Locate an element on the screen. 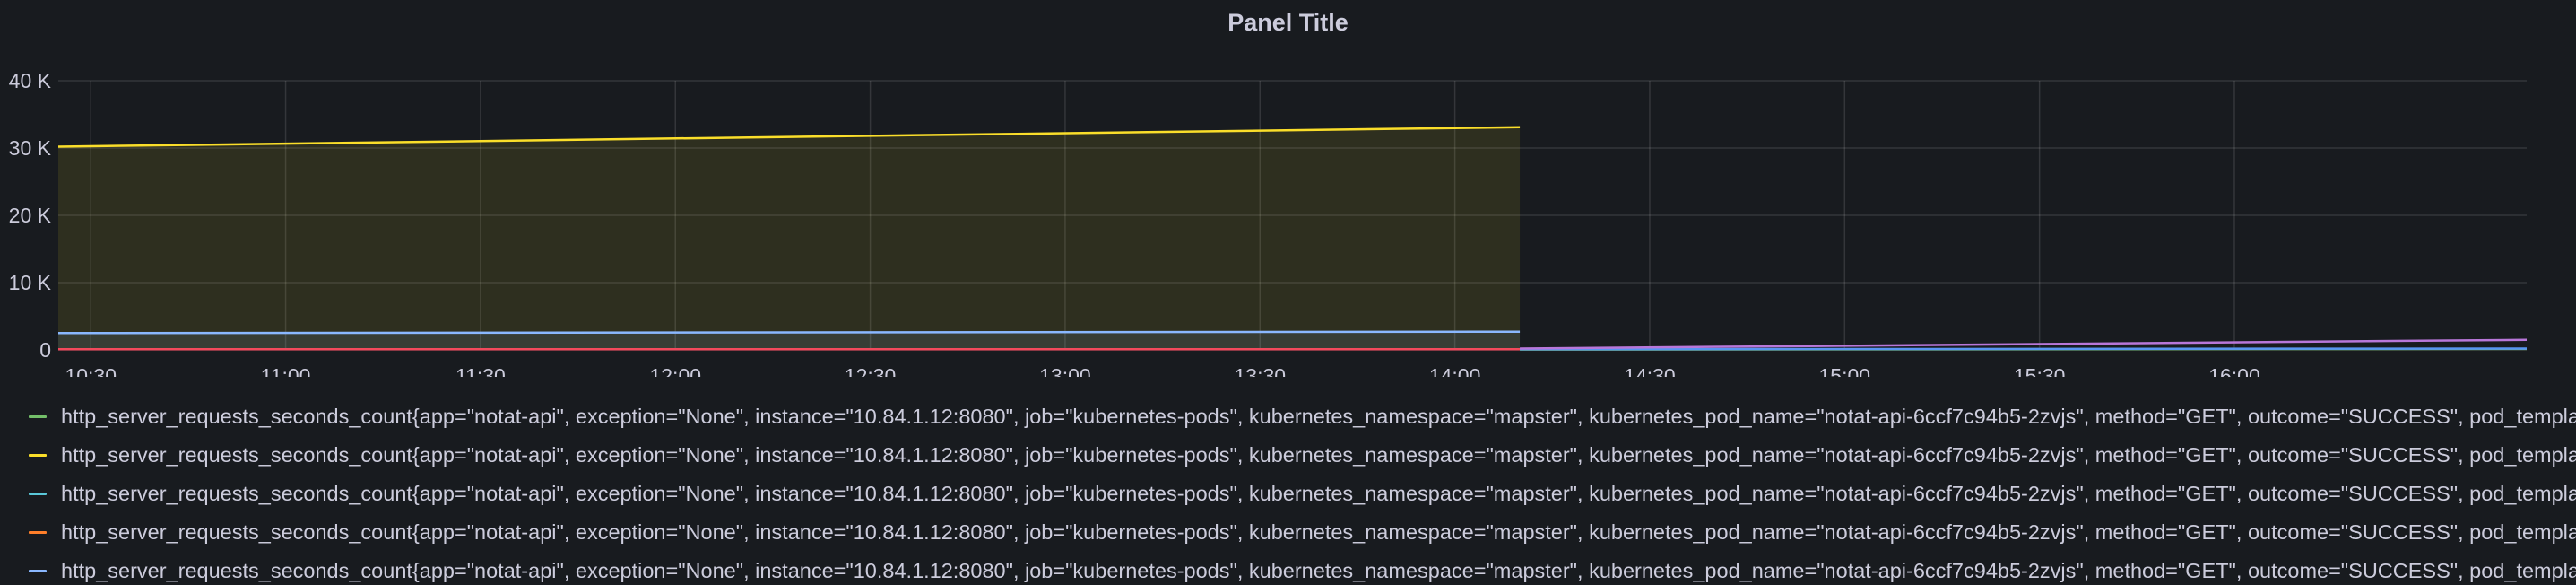  x-tick-label: 11:00 is located at coordinates (286, 370).